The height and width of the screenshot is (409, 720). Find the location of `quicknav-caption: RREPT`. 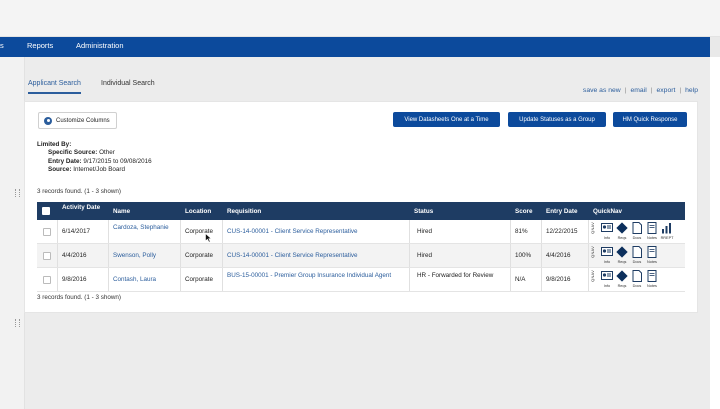

quicknav-caption: RREPT is located at coordinates (667, 238).